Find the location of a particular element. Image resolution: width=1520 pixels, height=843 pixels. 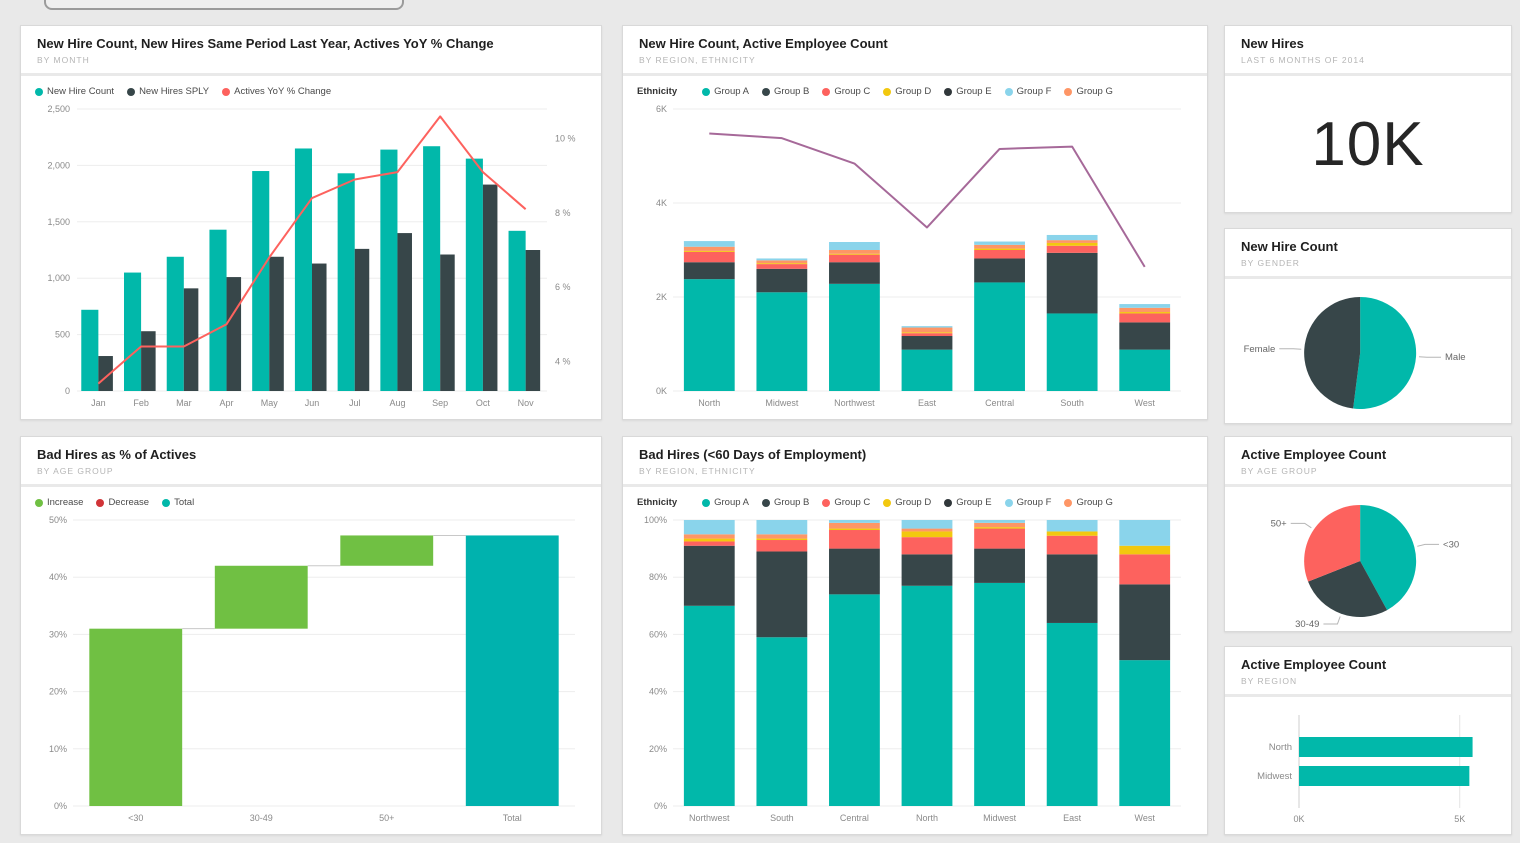

svg-text: Central is located at coordinates (999, 403).